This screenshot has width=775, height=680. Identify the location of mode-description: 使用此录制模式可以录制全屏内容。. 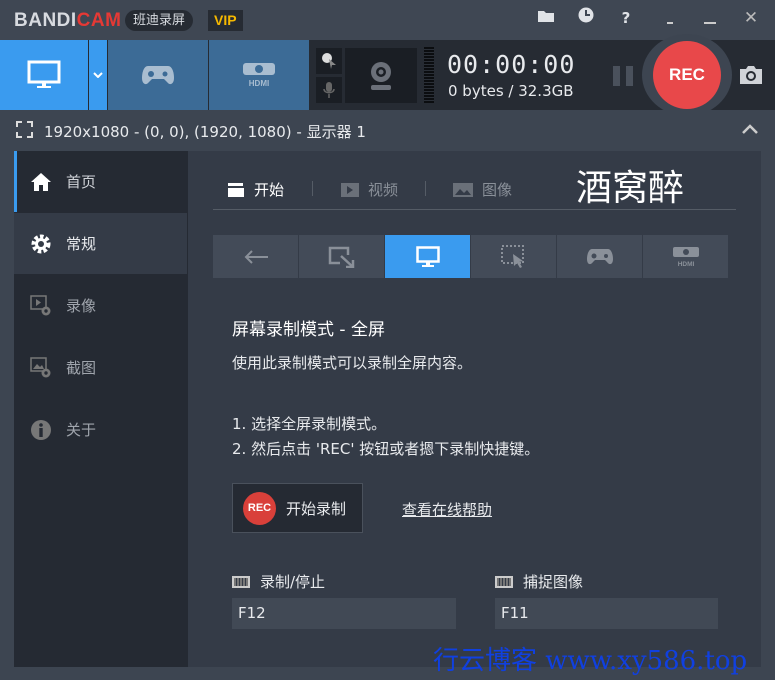
(352, 363).